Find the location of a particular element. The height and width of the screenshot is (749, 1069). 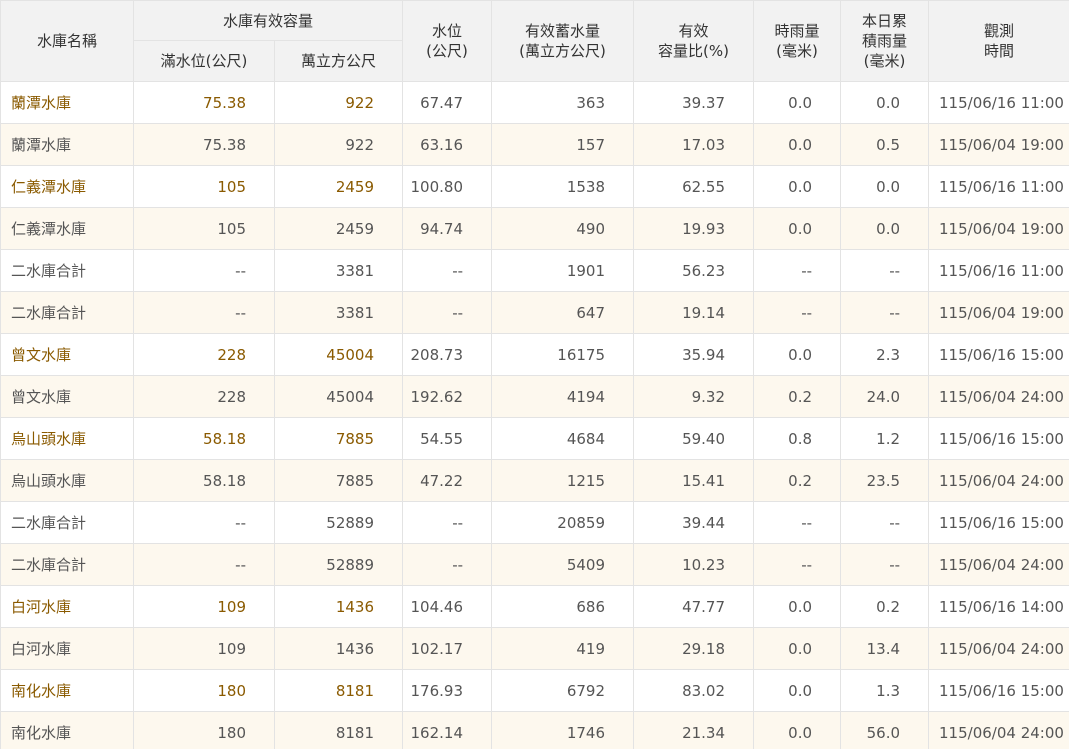

cell-ratio: 62.55 is located at coordinates (694, 186).